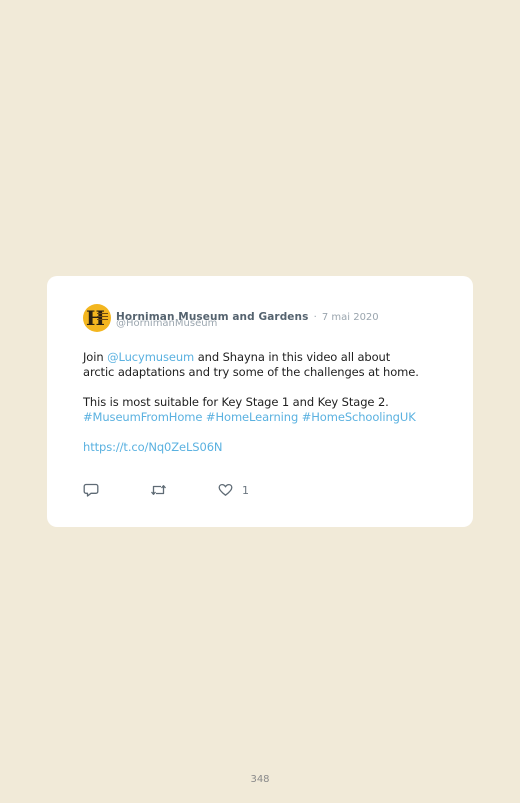 This screenshot has width=520, height=803. Describe the element at coordinates (102, 317) in the screenshot. I see `logo-lines` at that location.